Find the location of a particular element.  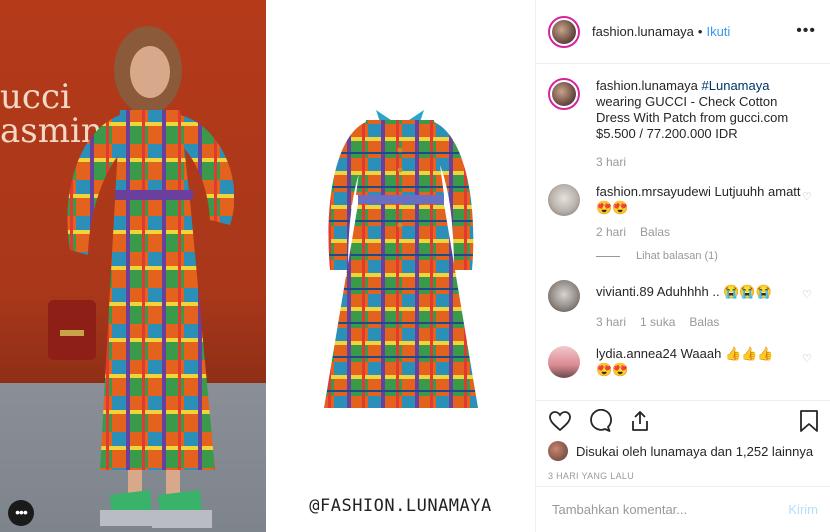

comment-text: Aduhhhh .. is located at coordinates (688, 291).